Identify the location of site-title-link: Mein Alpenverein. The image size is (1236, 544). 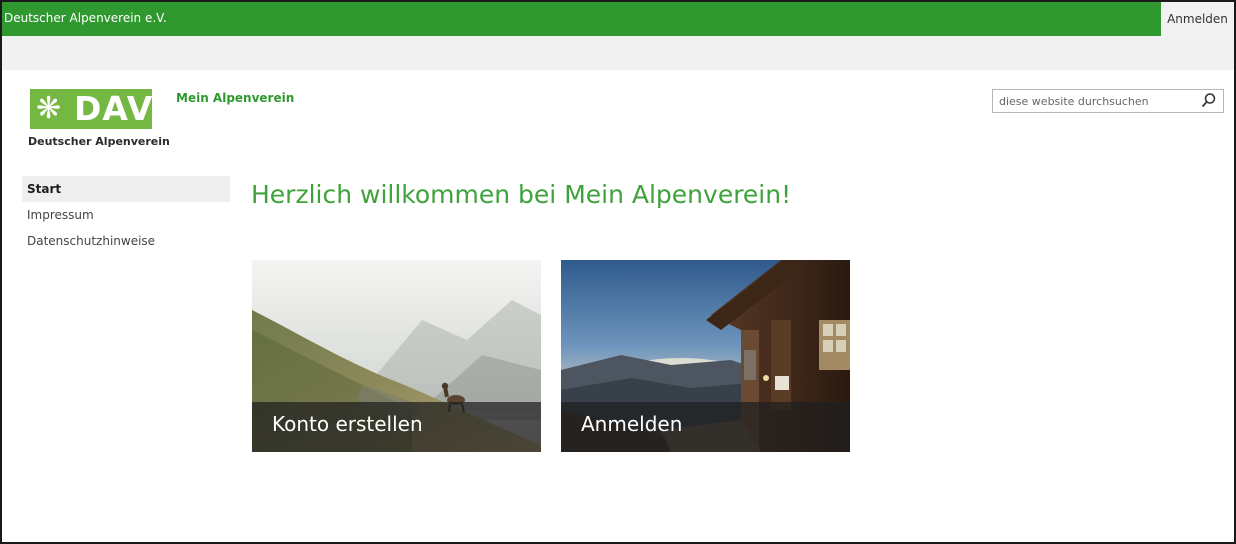
(235, 98).